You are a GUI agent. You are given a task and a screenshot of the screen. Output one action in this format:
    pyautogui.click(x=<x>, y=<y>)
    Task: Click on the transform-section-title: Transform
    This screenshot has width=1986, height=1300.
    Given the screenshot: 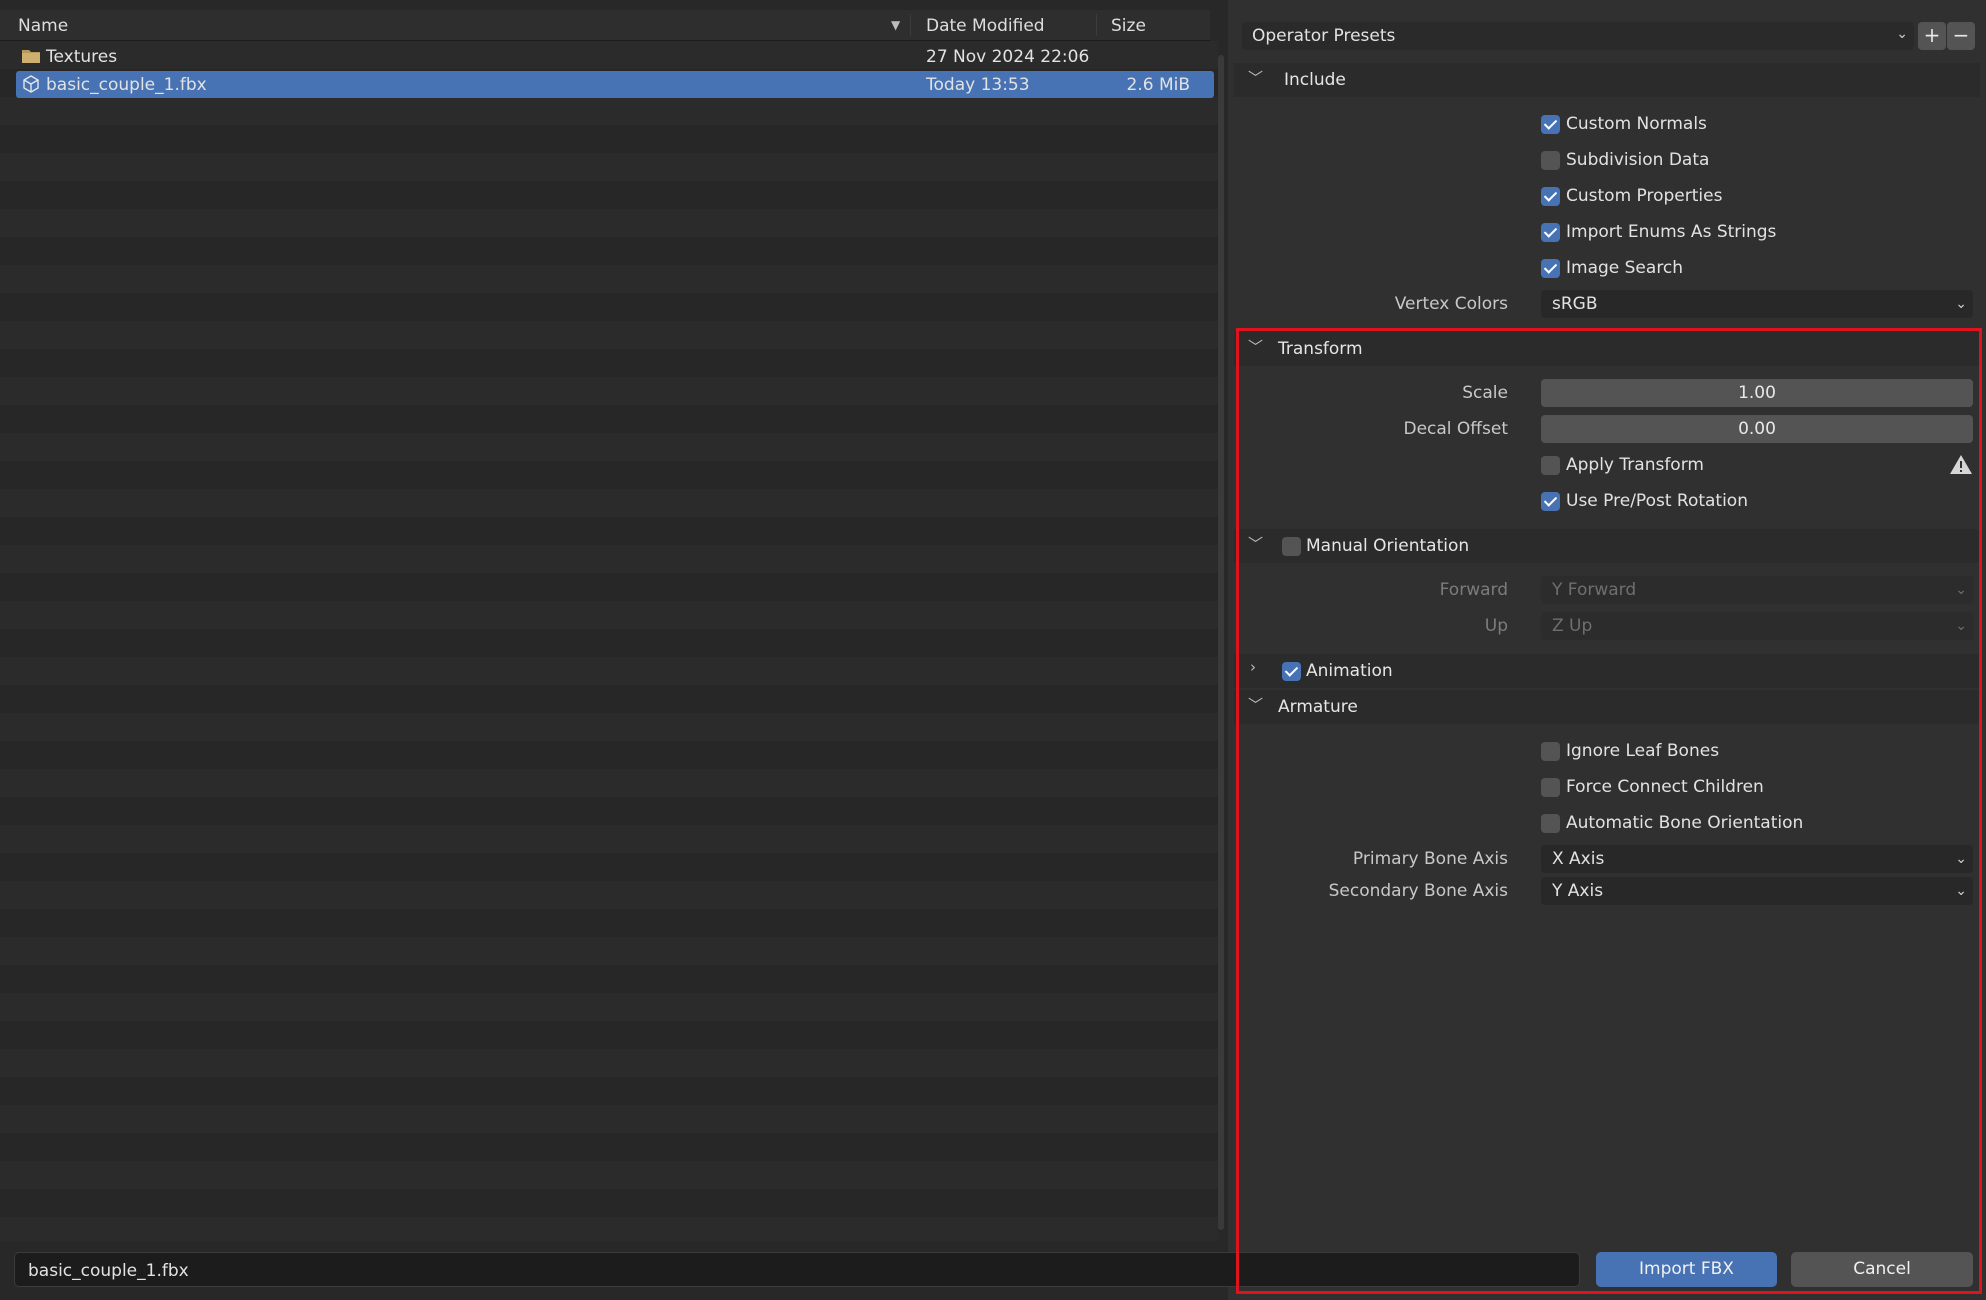 What is the action you would take?
    pyautogui.click(x=1320, y=349)
    